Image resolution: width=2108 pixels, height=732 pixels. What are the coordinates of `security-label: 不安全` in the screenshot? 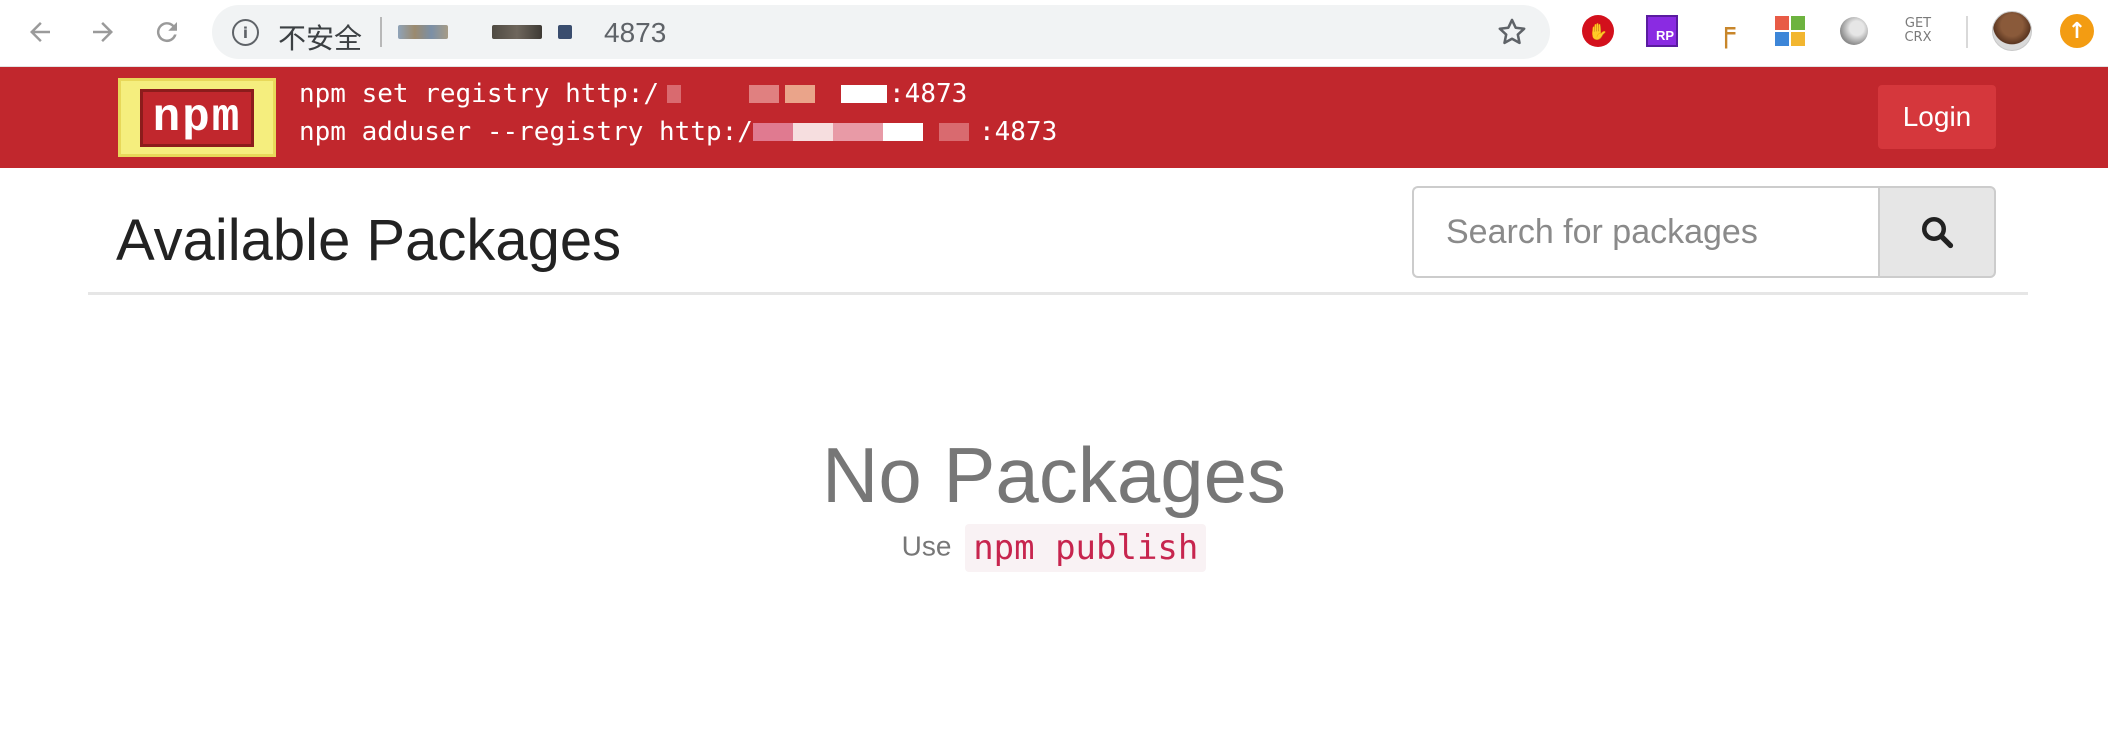 It's located at (320, 38).